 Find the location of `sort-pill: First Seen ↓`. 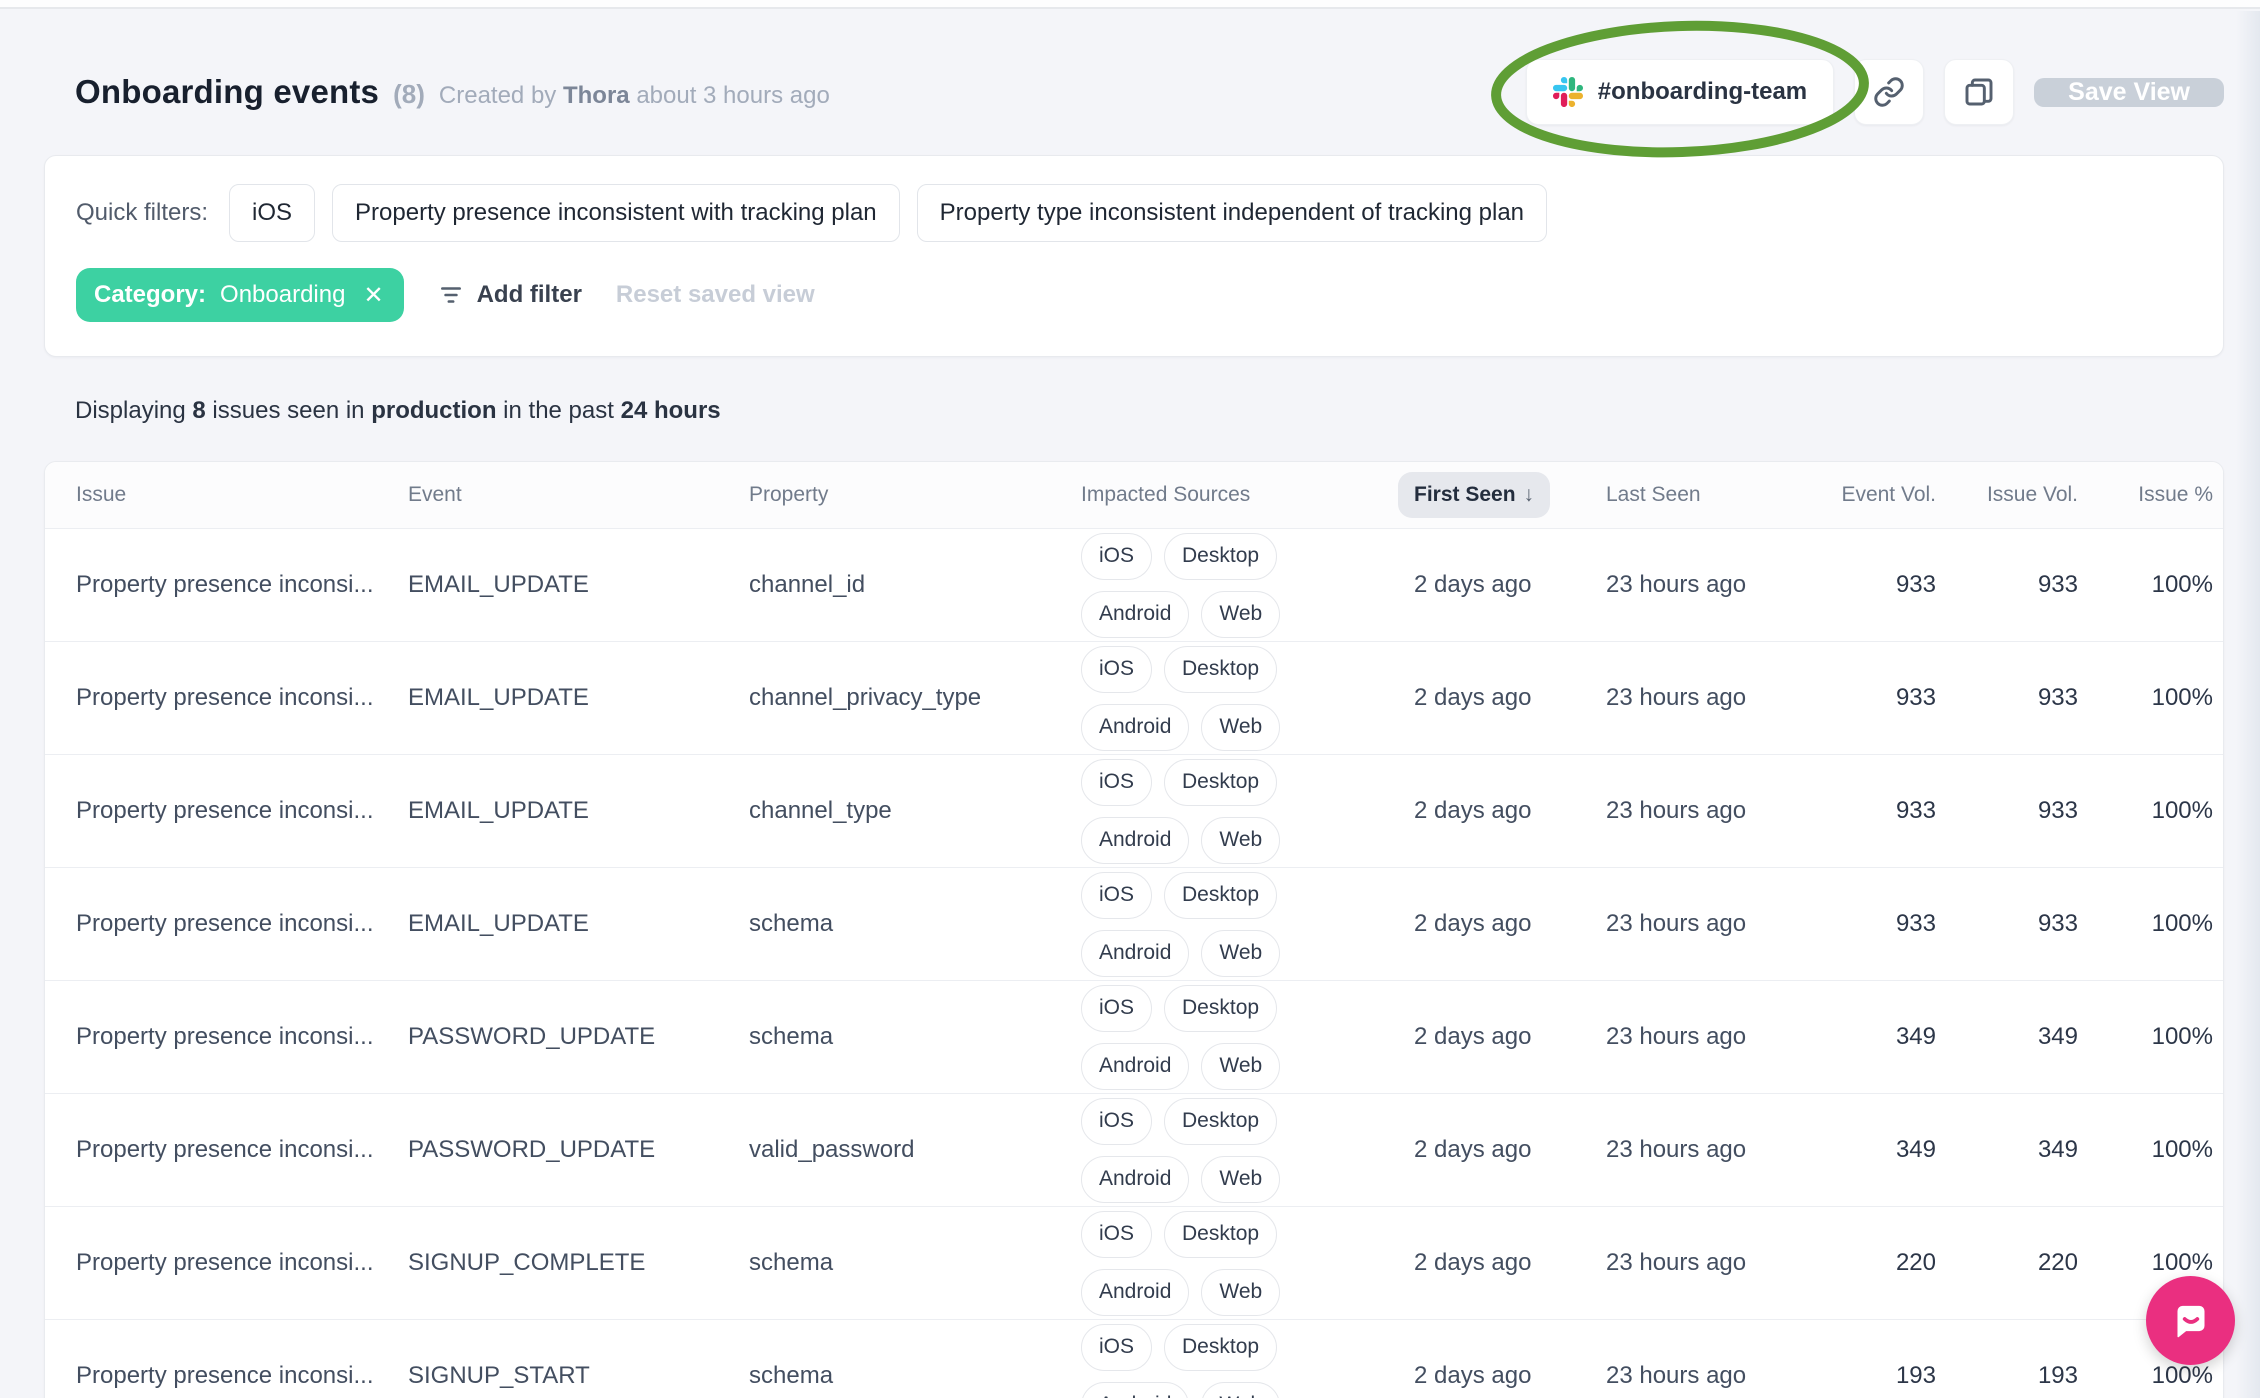

sort-pill: First Seen ↓ is located at coordinates (1474, 495).